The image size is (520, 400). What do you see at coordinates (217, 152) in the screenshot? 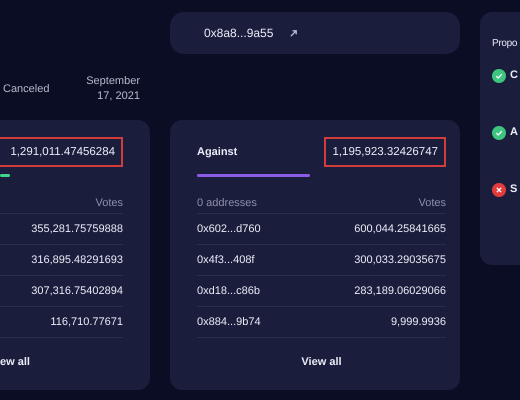
I see `against-label: Against` at bounding box center [217, 152].